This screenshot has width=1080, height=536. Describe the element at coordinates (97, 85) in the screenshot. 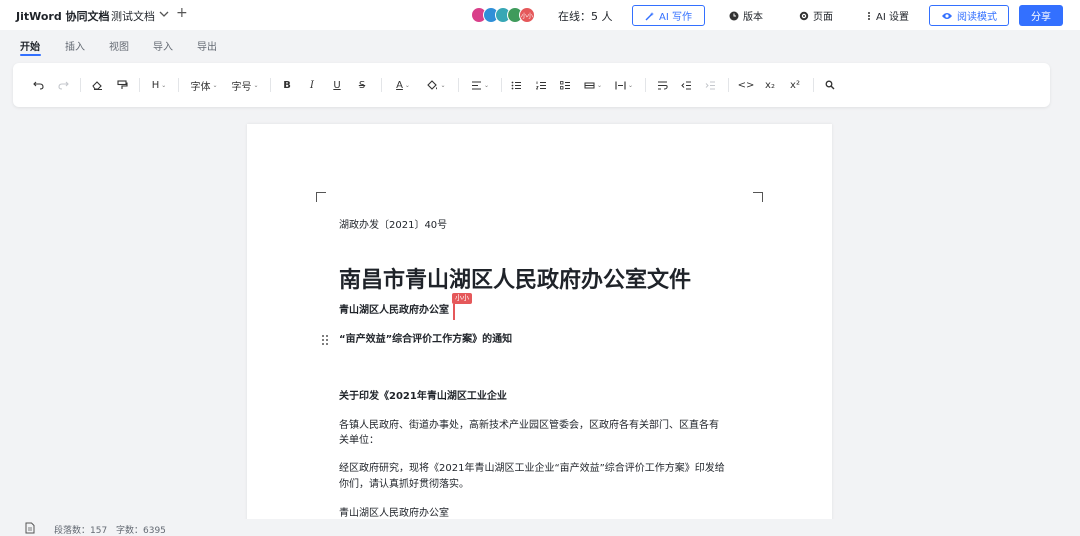

I see `eraser-icon` at that location.